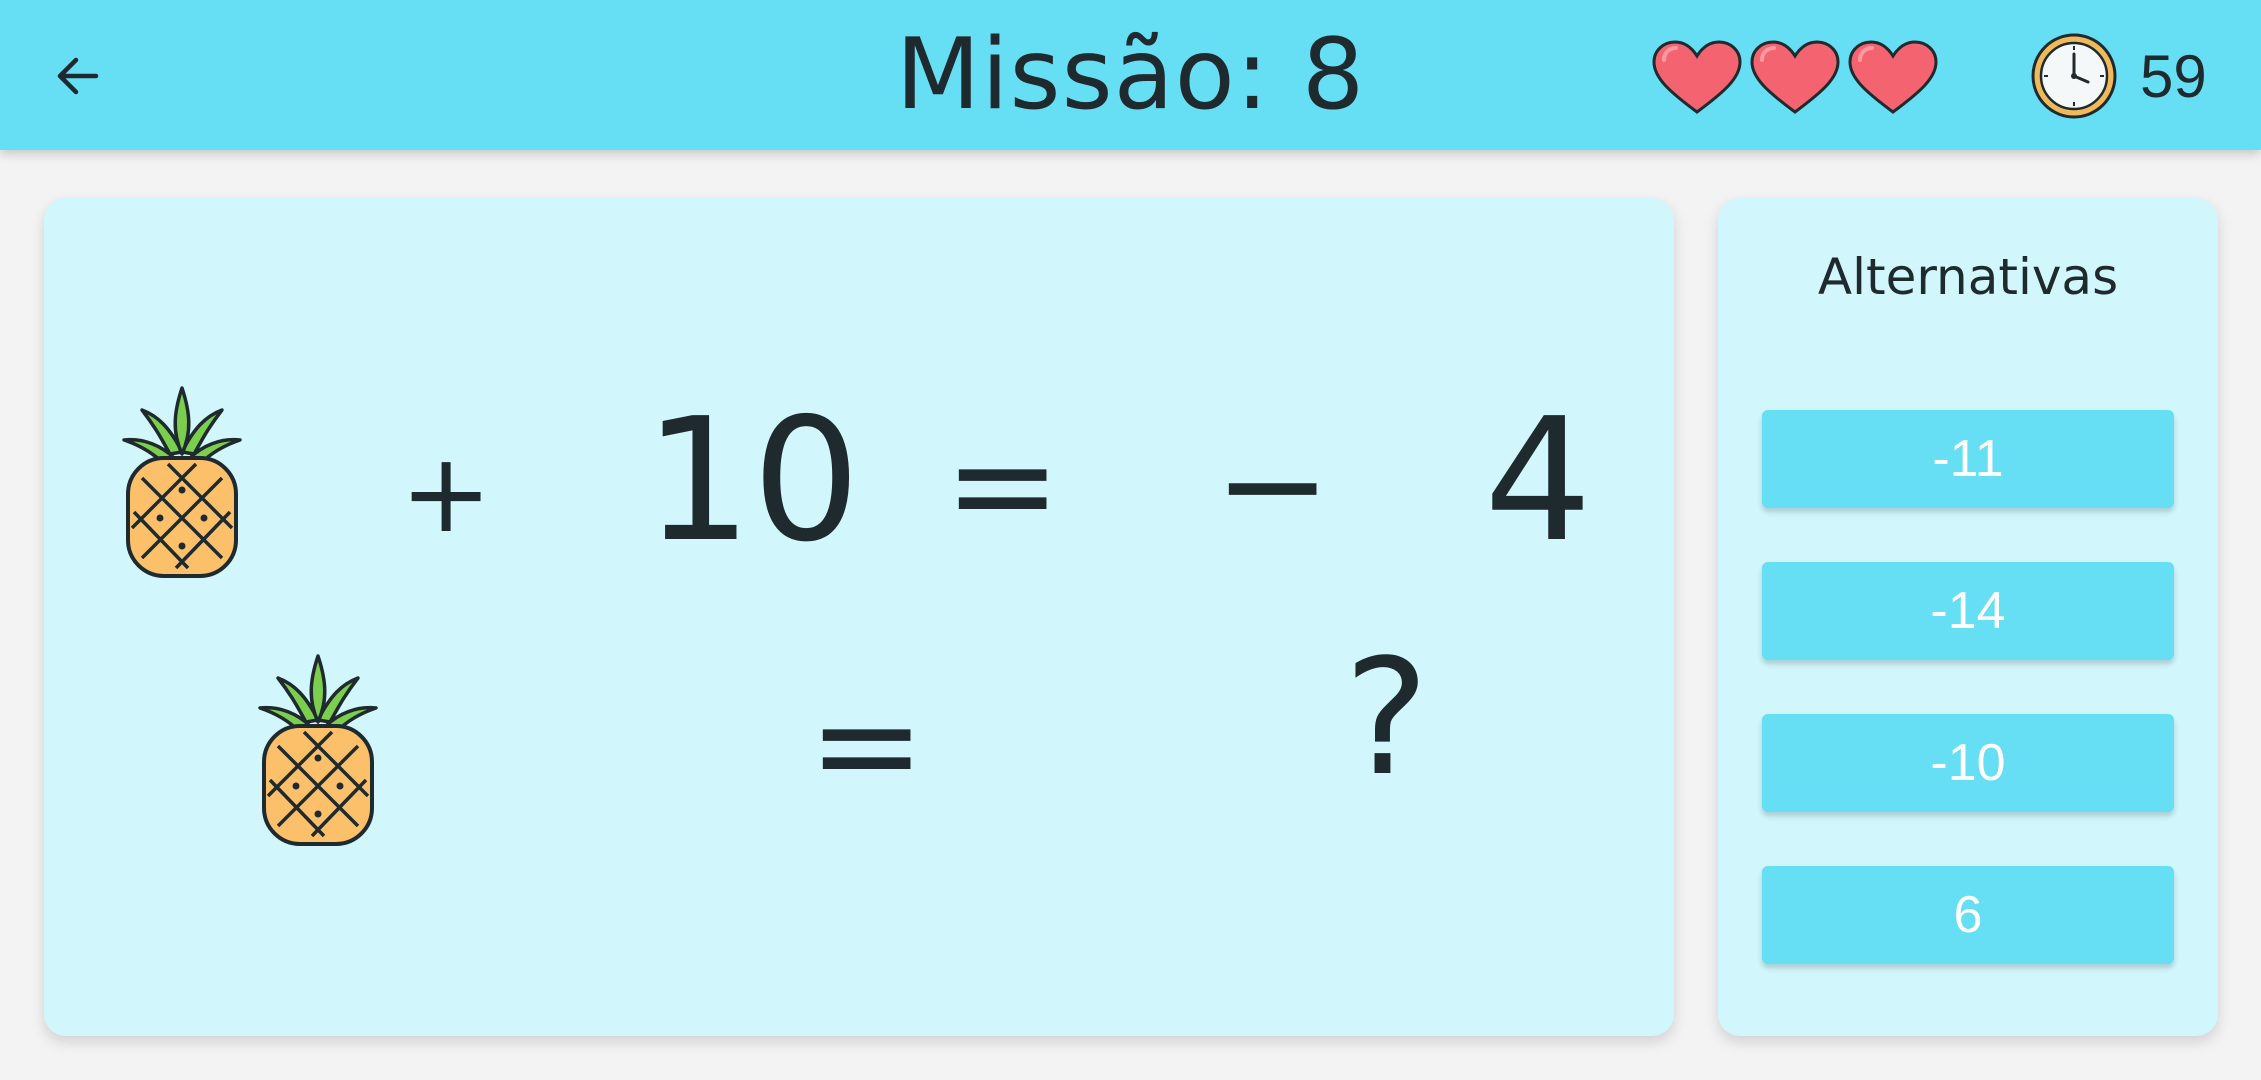  Describe the element at coordinates (1968, 611) in the screenshot. I see `answer-option: -14` at that location.